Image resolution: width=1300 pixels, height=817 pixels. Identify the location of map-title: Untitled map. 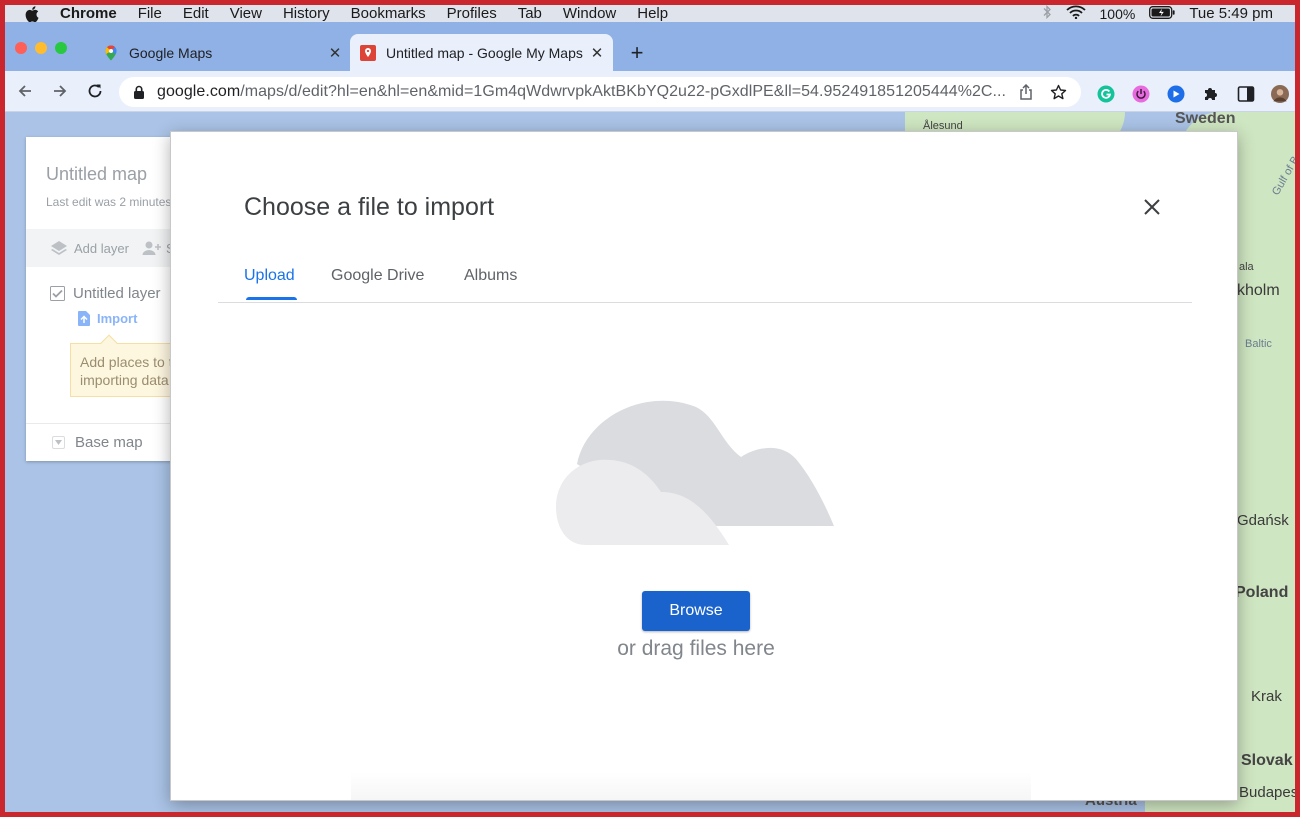
(96, 174).